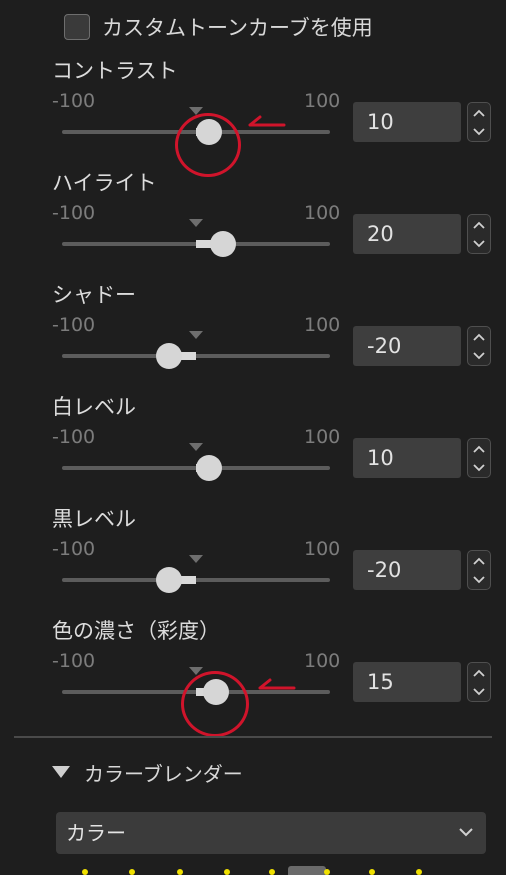  What do you see at coordinates (271, 833) in the screenshot?
I see `color-mode-dropdown: カラー` at bounding box center [271, 833].